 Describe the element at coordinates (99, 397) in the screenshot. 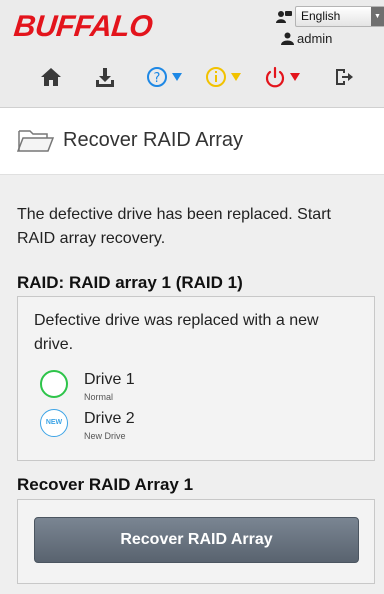

I see `drive-status: Normal` at that location.